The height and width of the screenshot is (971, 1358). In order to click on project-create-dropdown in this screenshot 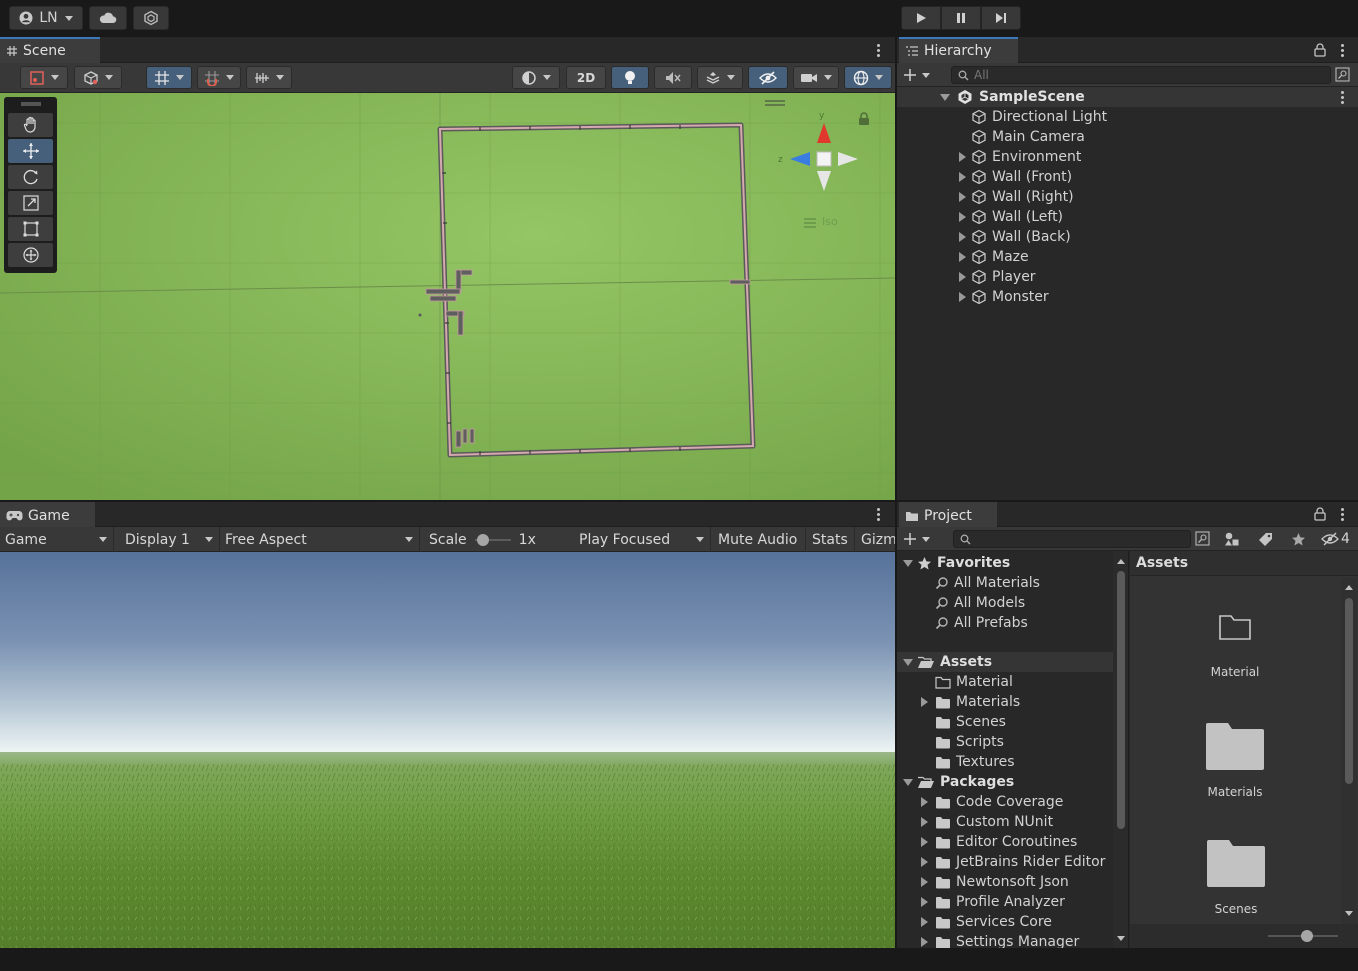, I will do `click(921, 539)`.